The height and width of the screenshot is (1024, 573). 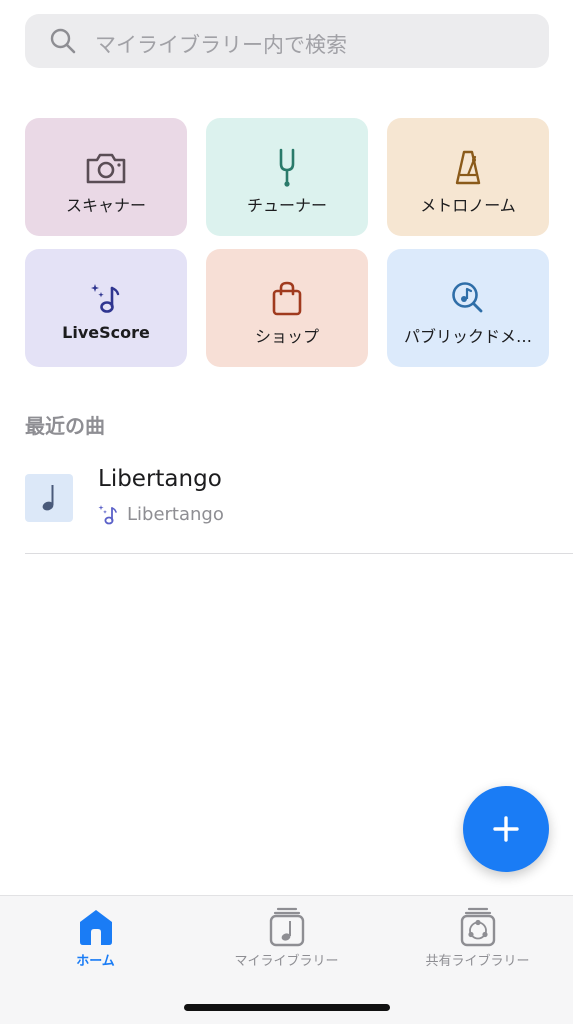 What do you see at coordinates (287, 299) in the screenshot?
I see `shopping-bag-icon` at bounding box center [287, 299].